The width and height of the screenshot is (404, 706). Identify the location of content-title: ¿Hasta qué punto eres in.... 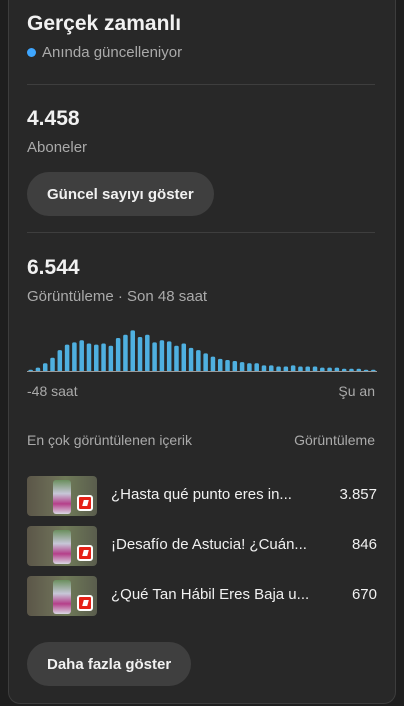
(214, 494).